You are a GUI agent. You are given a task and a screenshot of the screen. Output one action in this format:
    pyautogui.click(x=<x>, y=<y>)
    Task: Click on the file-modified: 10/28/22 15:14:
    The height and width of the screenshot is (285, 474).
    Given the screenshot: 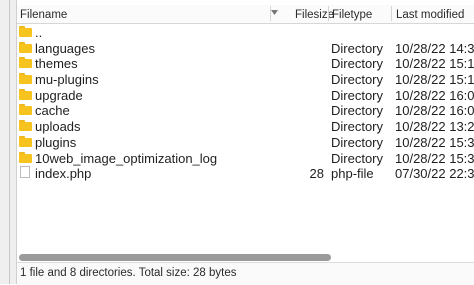 What is the action you would take?
    pyautogui.click(x=434, y=64)
    